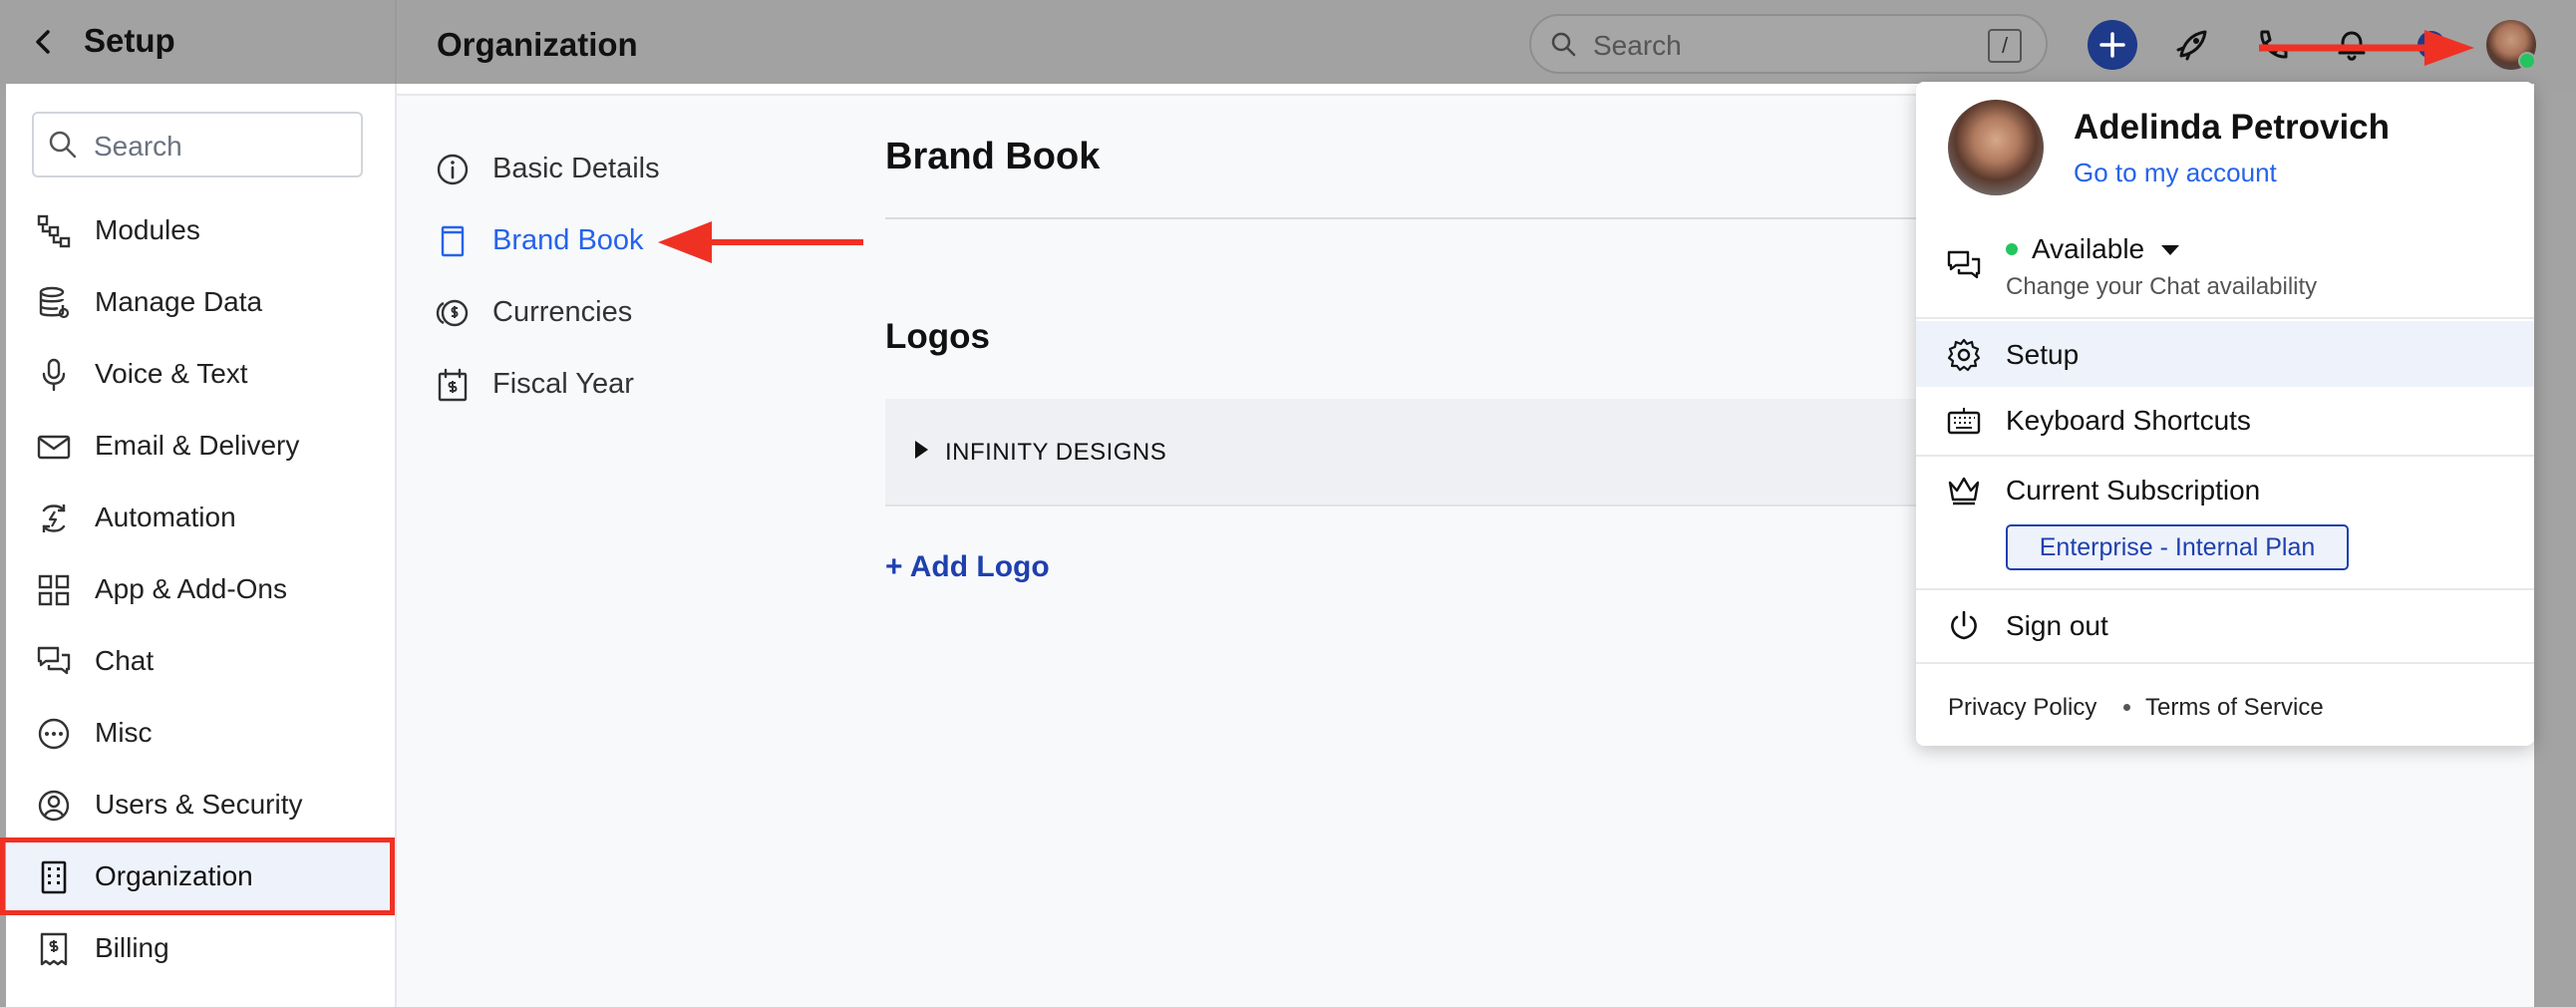  Describe the element at coordinates (179, 301) in the screenshot. I see `sidebar-item-label: Manage Data` at that location.